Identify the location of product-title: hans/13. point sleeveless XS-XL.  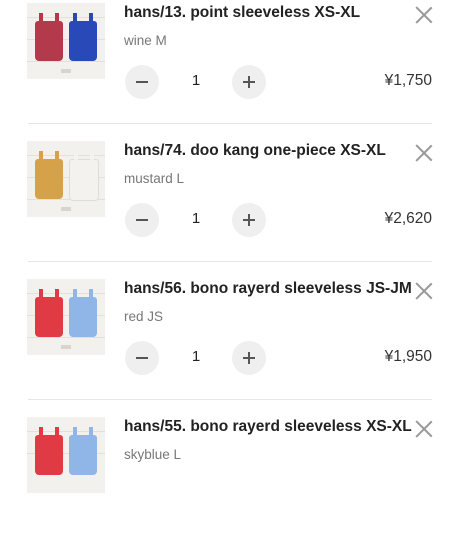
(242, 13).